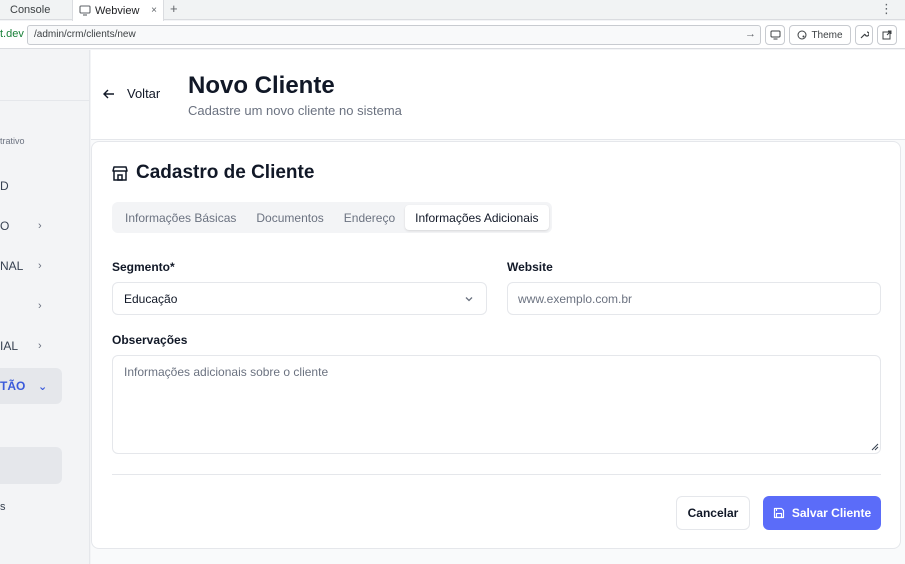 This screenshot has height=564, width=905. Describe the element at coordinates (831, 513) in the screenshot. I see `save-label: Salvar Cliente` at that location.